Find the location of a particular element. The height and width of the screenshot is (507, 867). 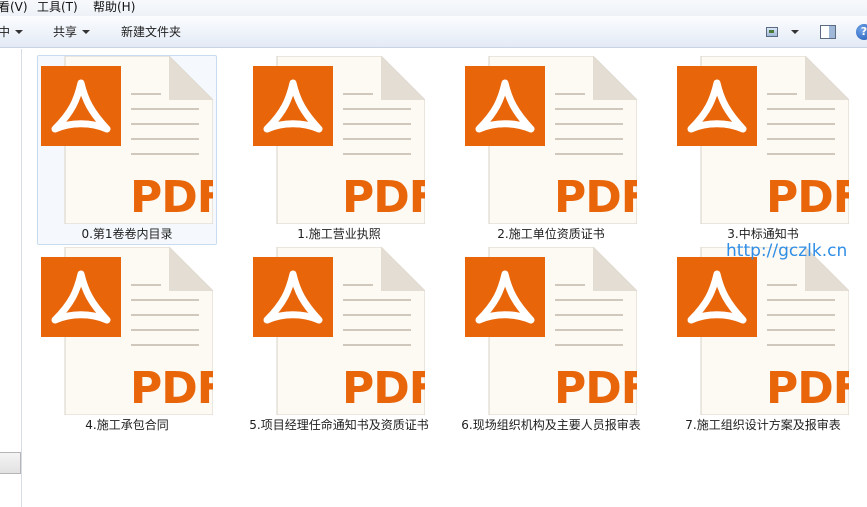

file-item: PDF 2.施工单位资质证书 is located at coordinates (551, 150).